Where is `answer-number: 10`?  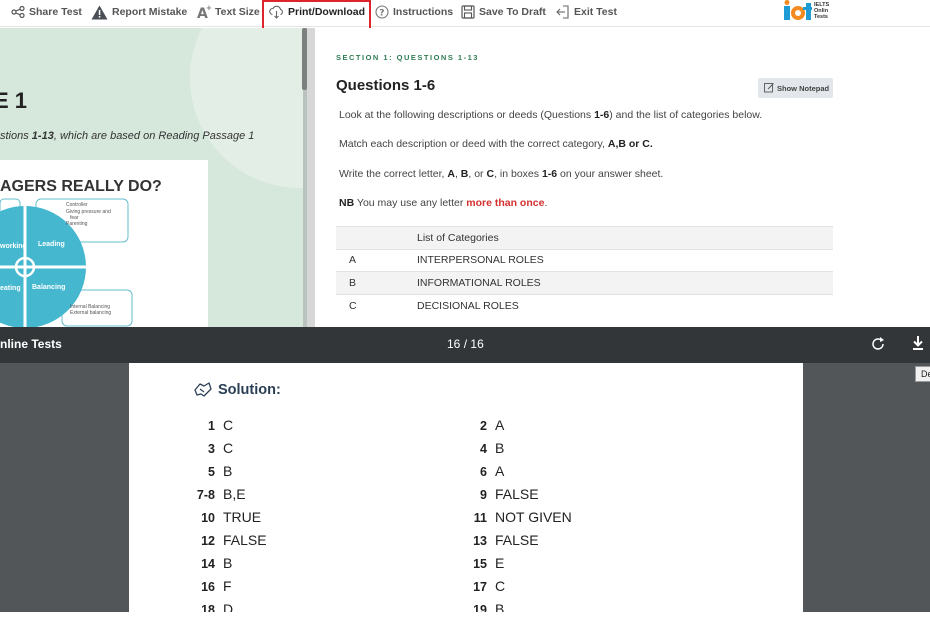
answer-number: 10 is located at coordinates (208, 518).